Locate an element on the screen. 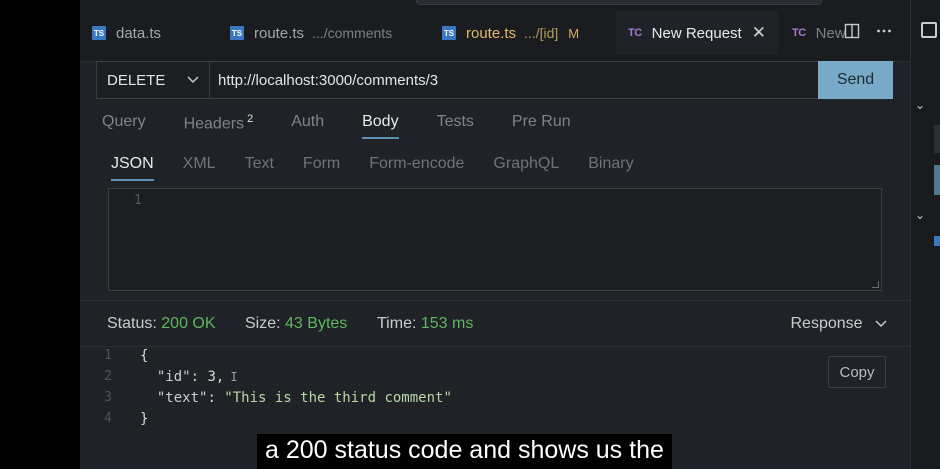  code-line: 1 { is located at coordinates (114, 358).